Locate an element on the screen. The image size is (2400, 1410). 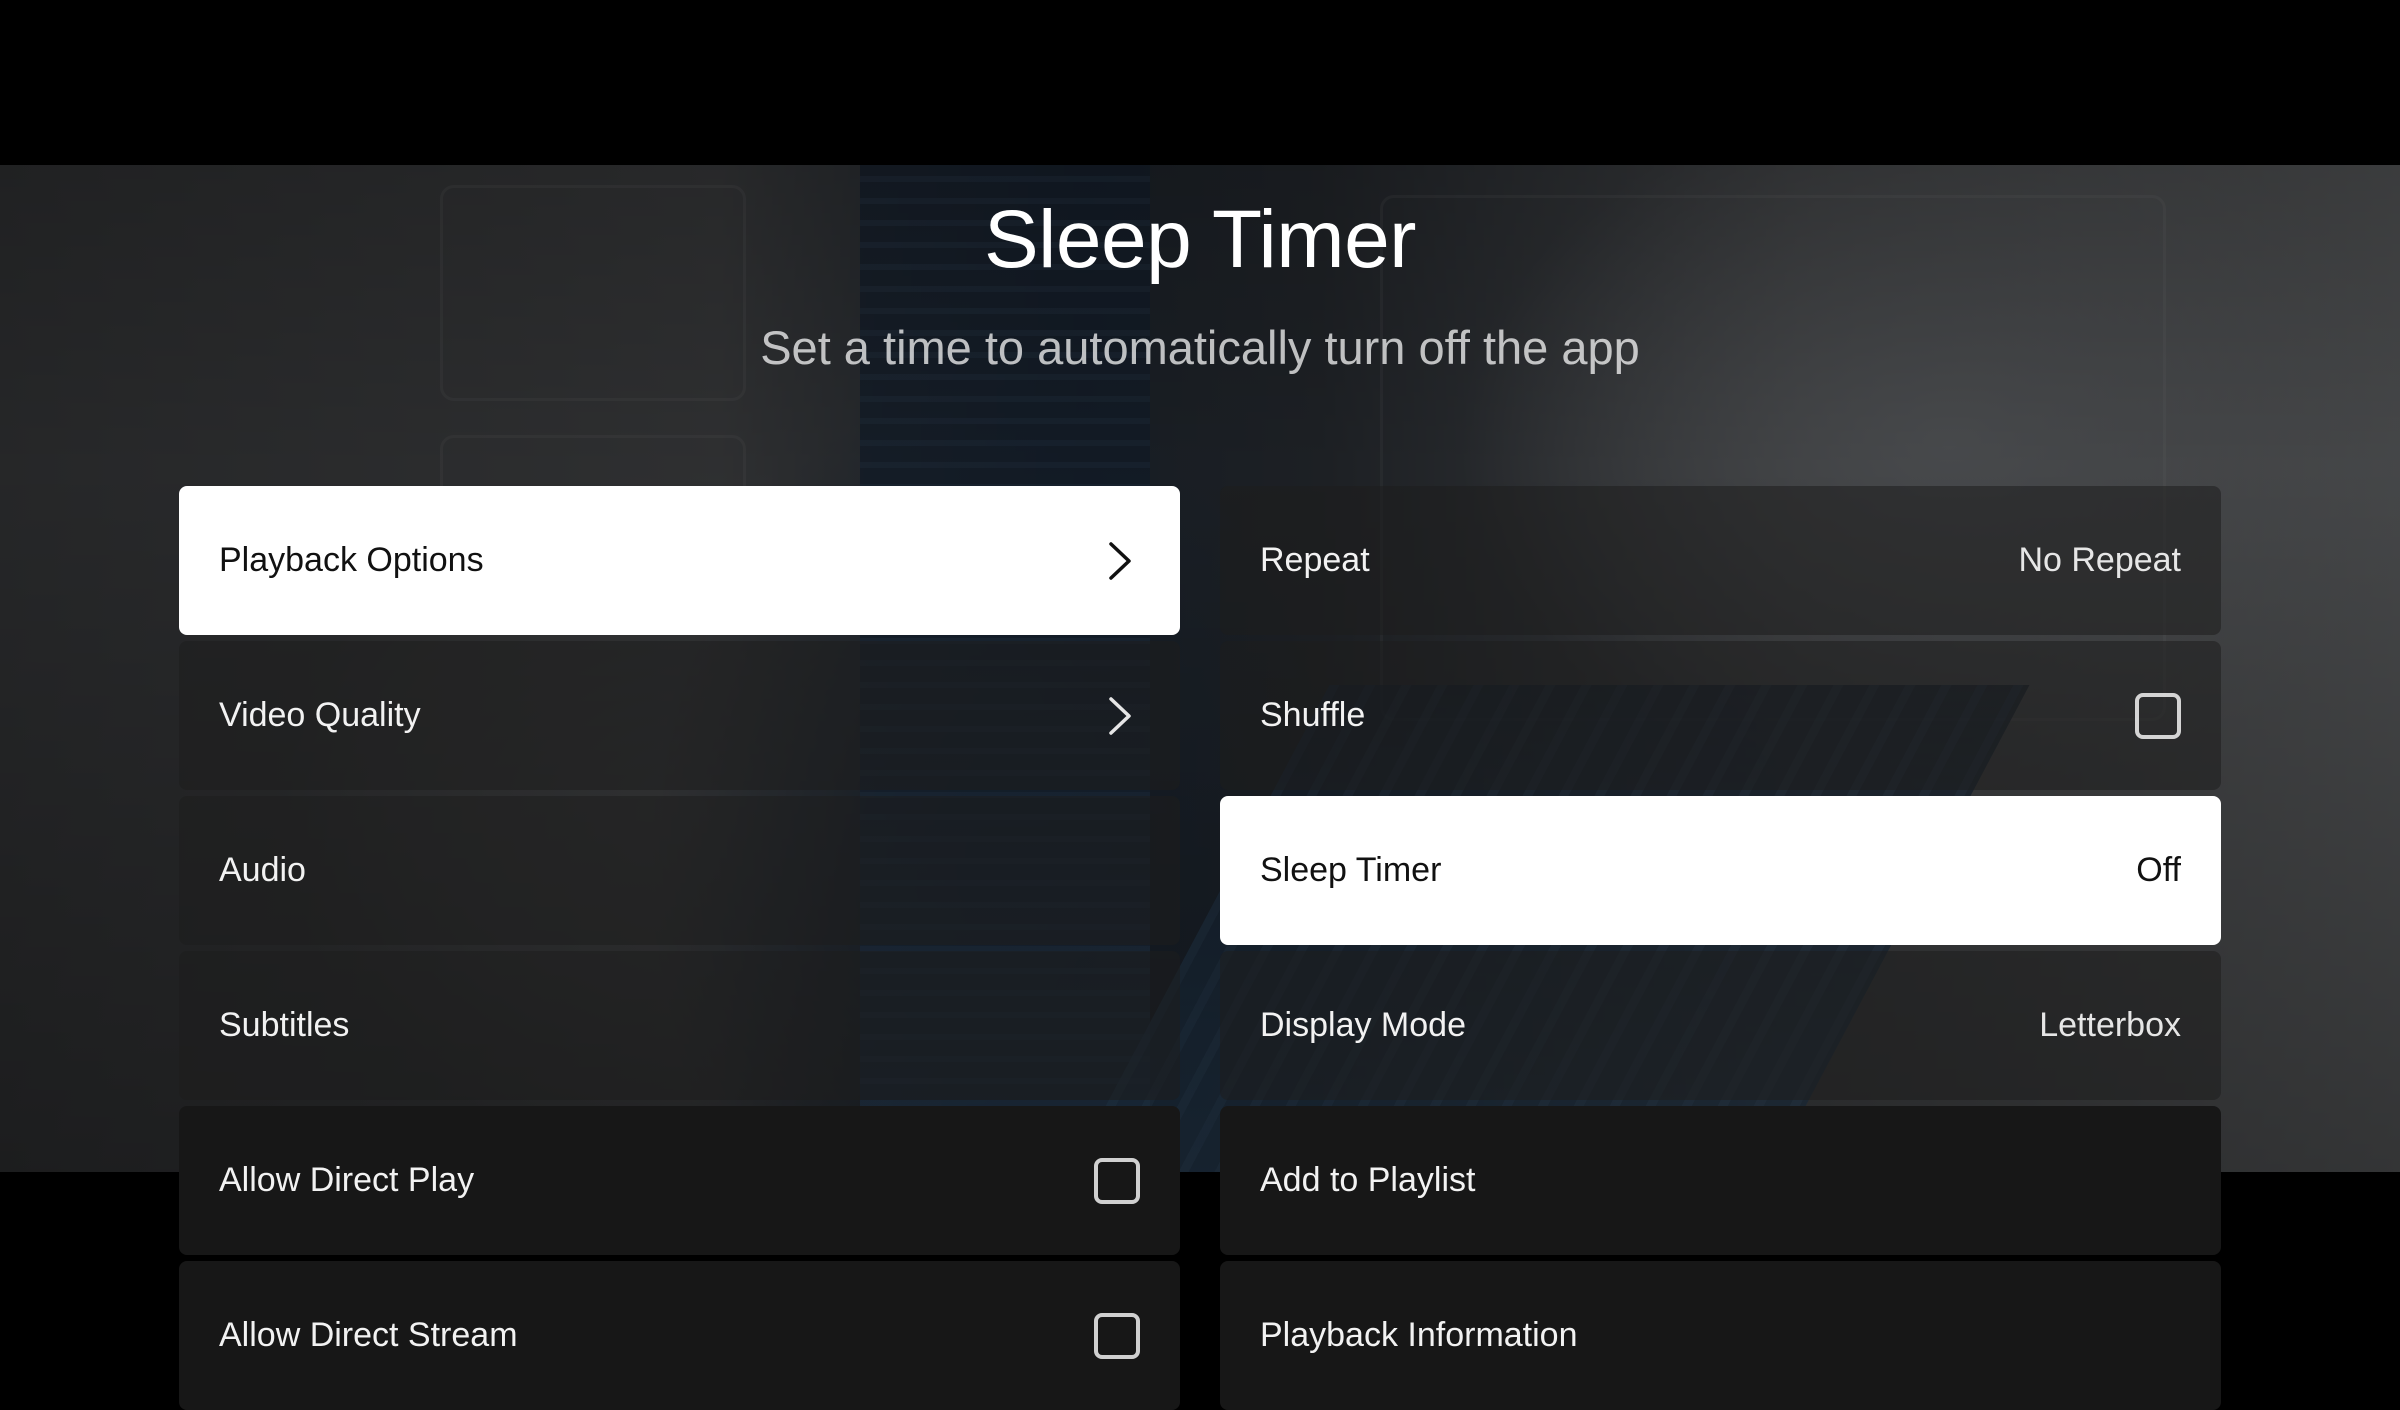
item-label: Add to Playlist is located at coordinates (1368, 1180).